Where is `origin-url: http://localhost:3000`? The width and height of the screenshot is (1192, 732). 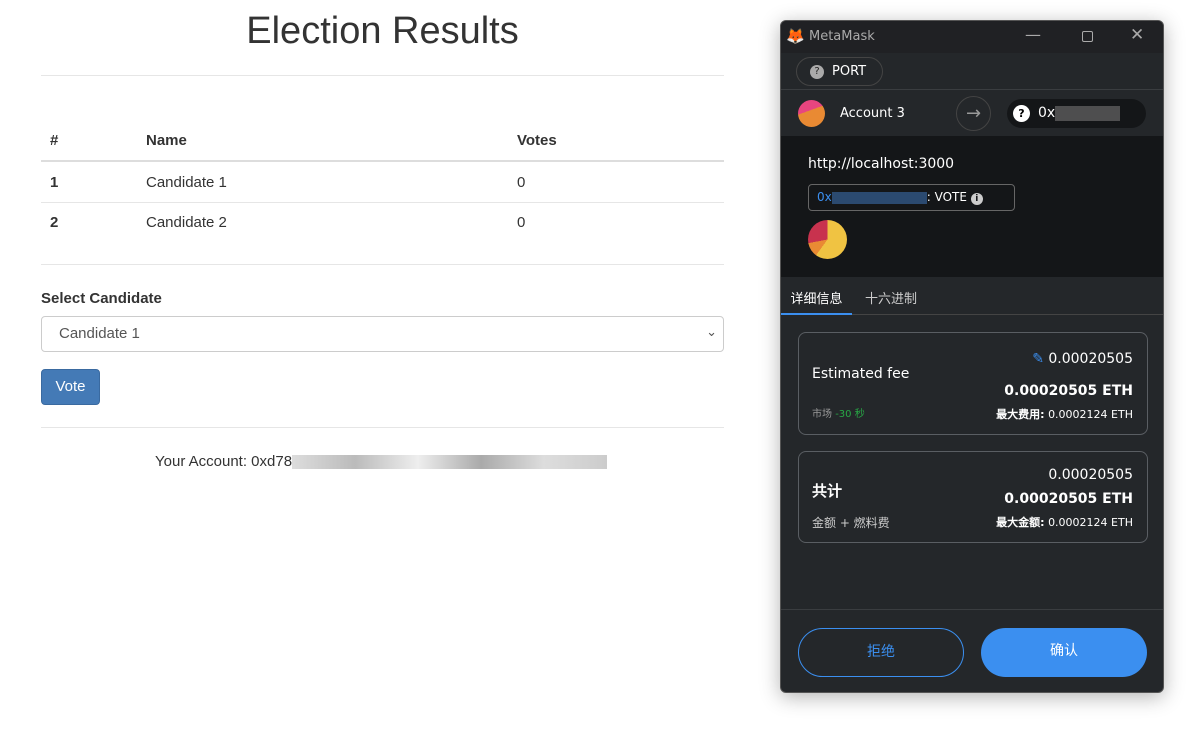 origin-url: http://localhost:3000 is located at coordinates (881, 164).